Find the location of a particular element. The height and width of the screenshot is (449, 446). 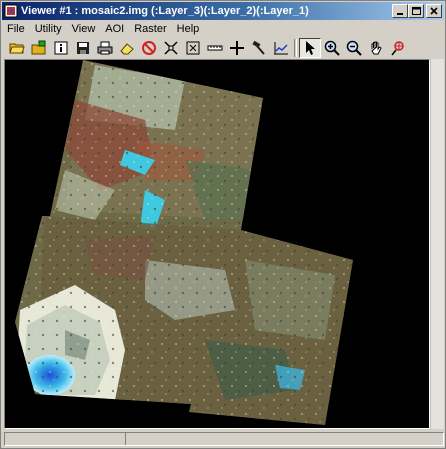

clear-icon is located at coordinates (149, 47).